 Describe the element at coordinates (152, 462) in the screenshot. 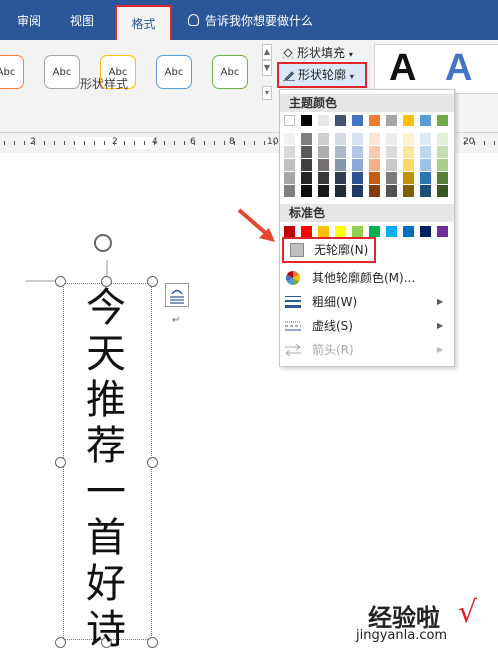

I see `resize-handle-right` at that location.